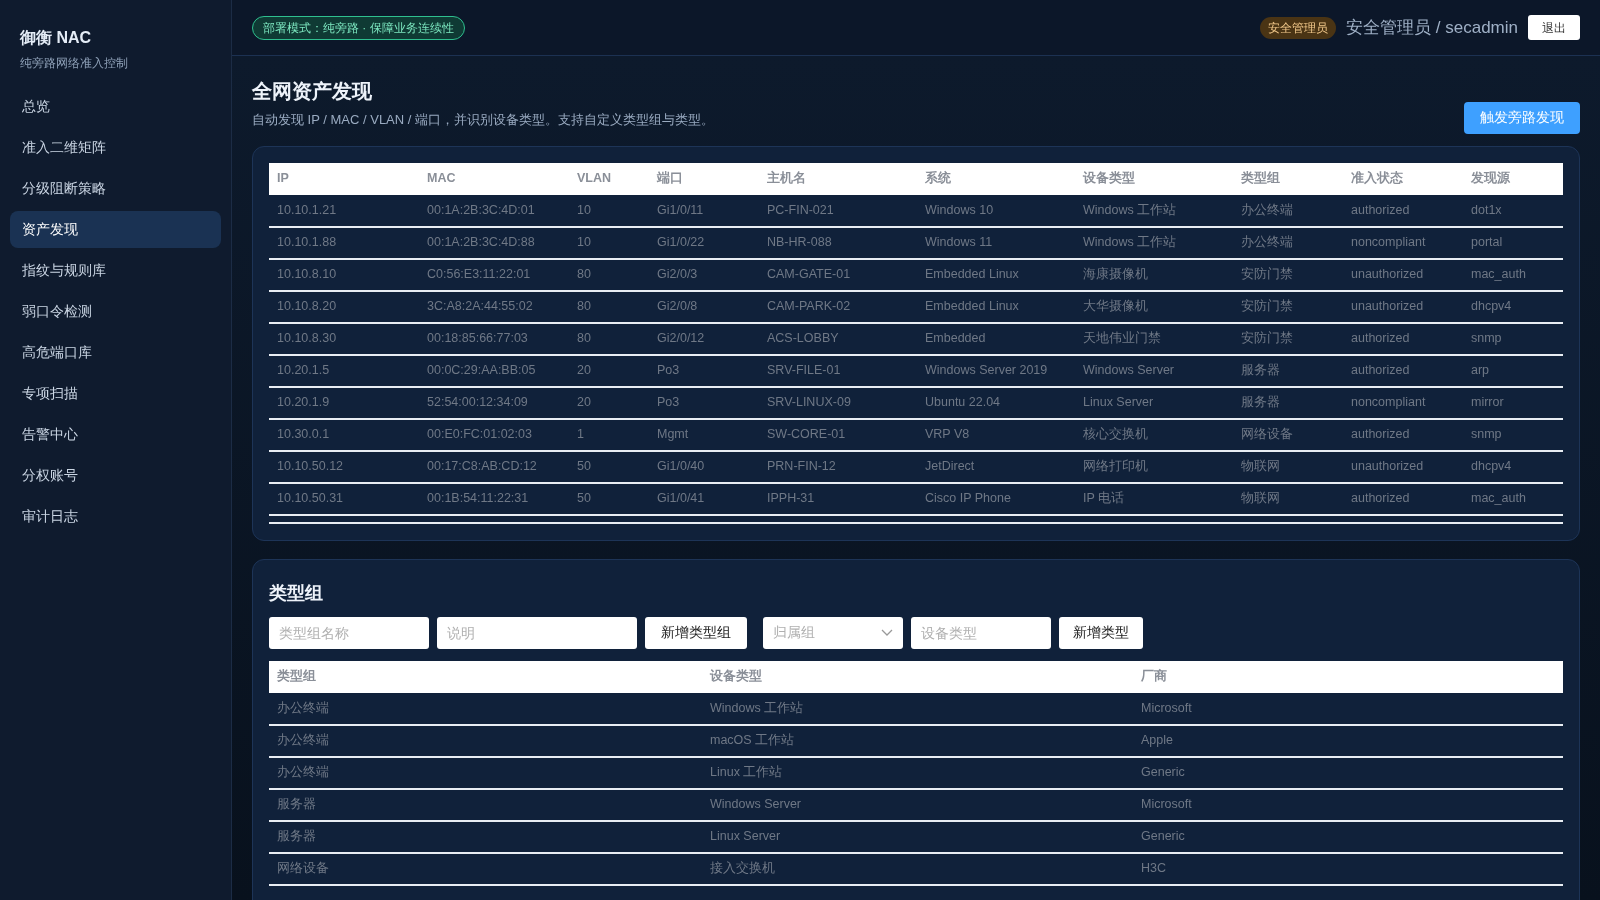 Image resolution: width=1600 pixels, height=900 pixels. What do you see at coordinates (115, 434) in the screenshot?
I see `sidebar-item: 告警中心` at bounding box center [115, 434].